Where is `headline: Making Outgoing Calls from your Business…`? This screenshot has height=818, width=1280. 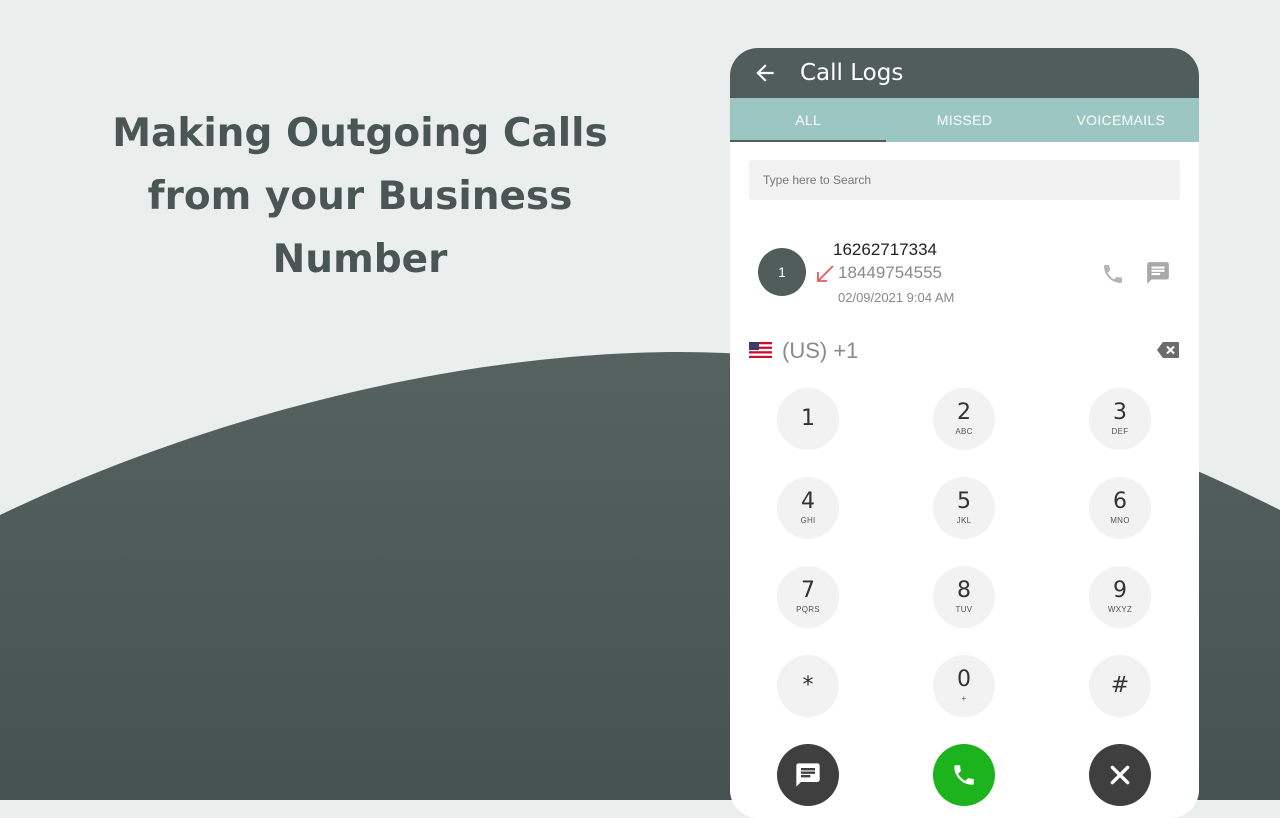
headline: Making Outgoing Calls from your Business… is located at coordinates (360, 196).